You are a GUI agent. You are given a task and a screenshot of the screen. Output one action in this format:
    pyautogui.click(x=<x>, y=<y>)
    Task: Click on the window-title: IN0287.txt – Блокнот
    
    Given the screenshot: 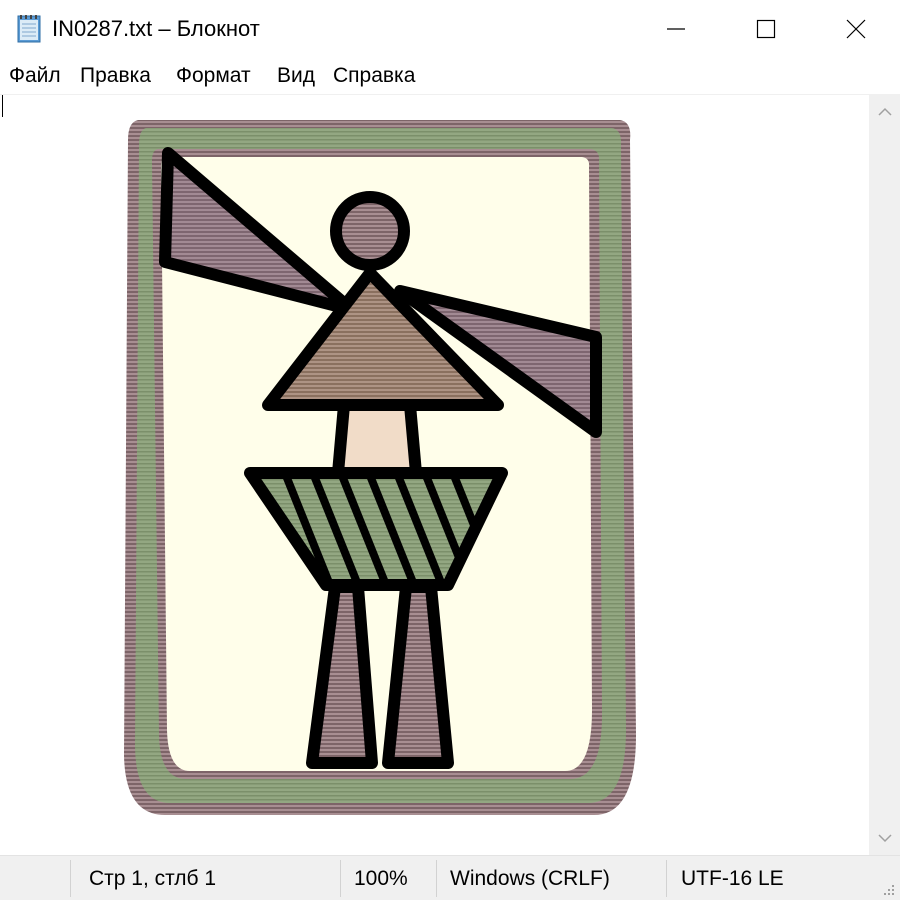 What is the action you would take?
    pyautogui.click(x=156, y=28)
    